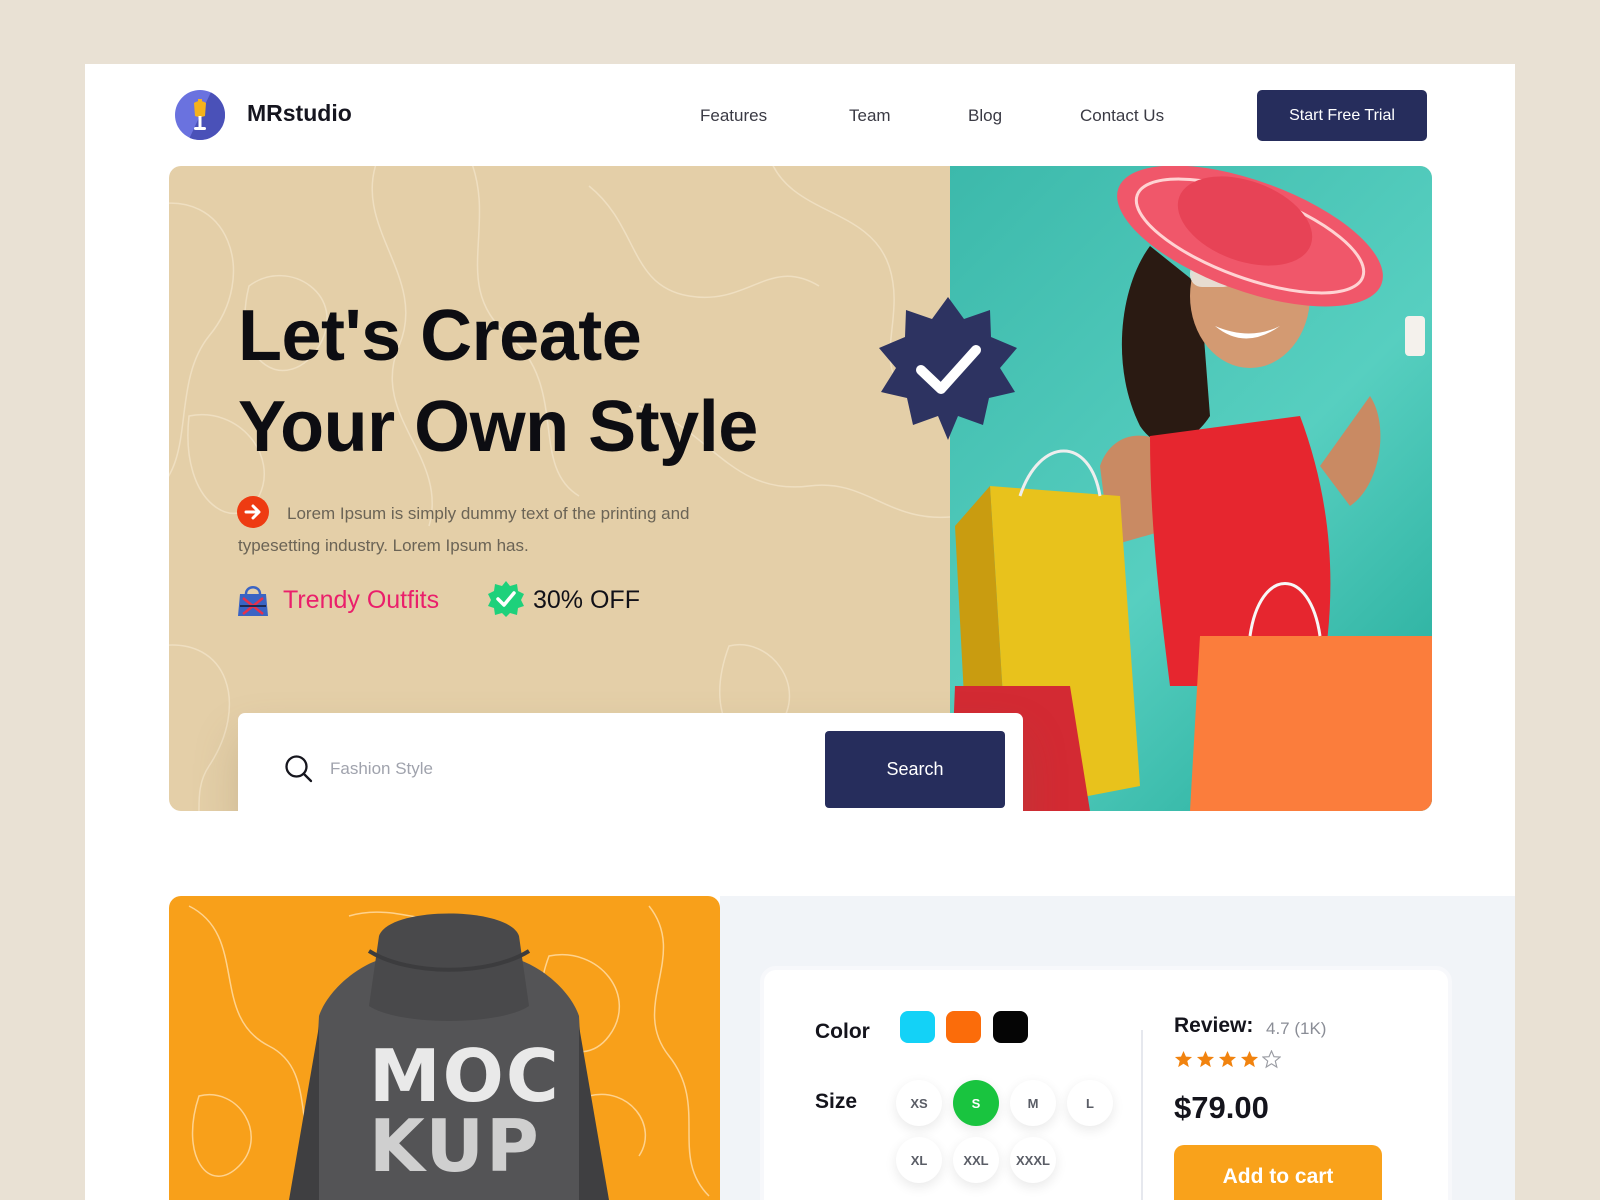 The width and height of the screenshot is (1600, 1200). Describe the element at coordinates (455, 1146) in the screenshot. I see `mockup-print-line-2: KUP` at that location.